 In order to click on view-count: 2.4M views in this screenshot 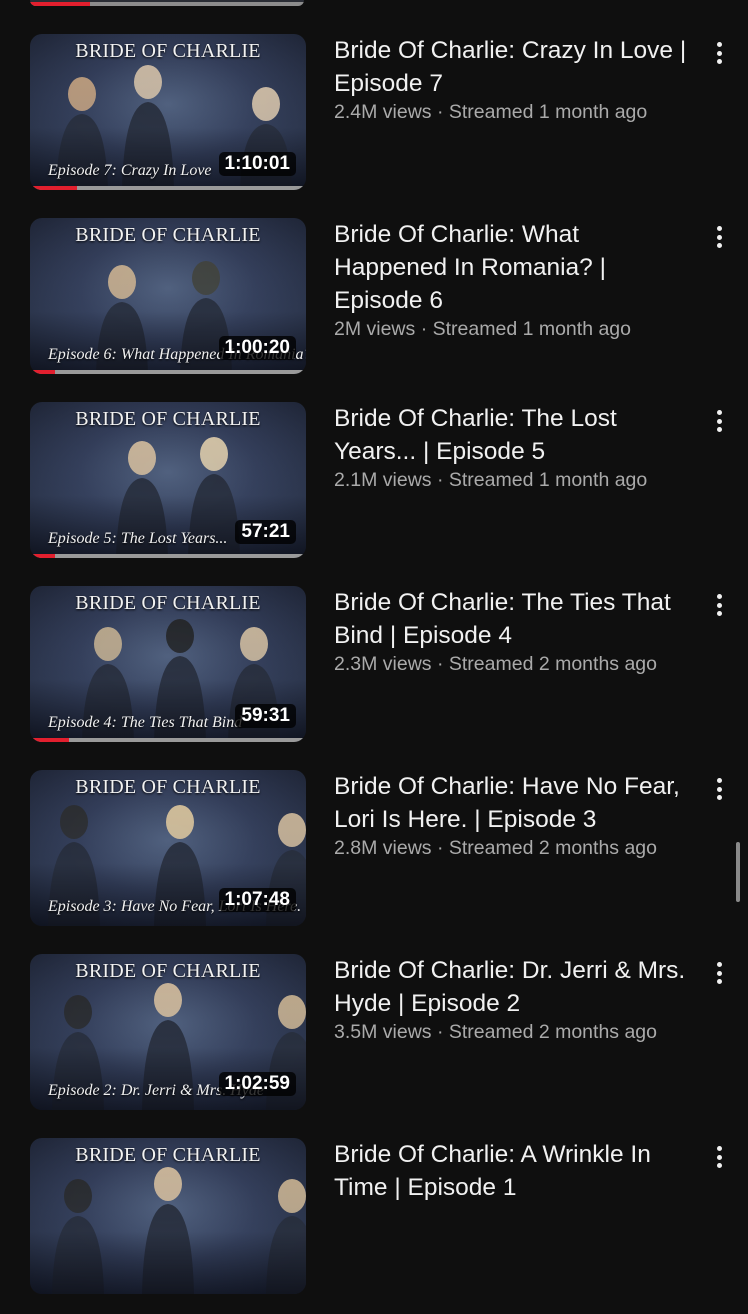, I will do `click(383, 112)`.